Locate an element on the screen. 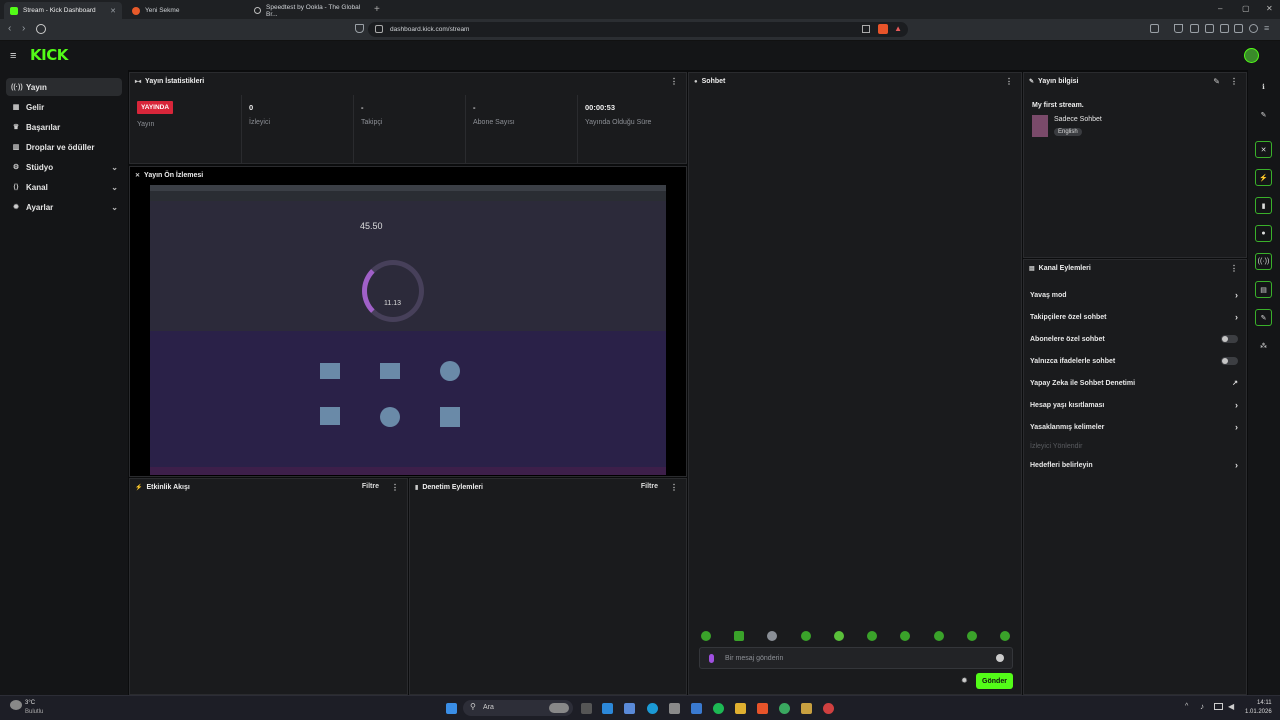 This screenshot has height=720, width=1280. brave-rewards-icon: ▲ is located at coordinates (898, 28).